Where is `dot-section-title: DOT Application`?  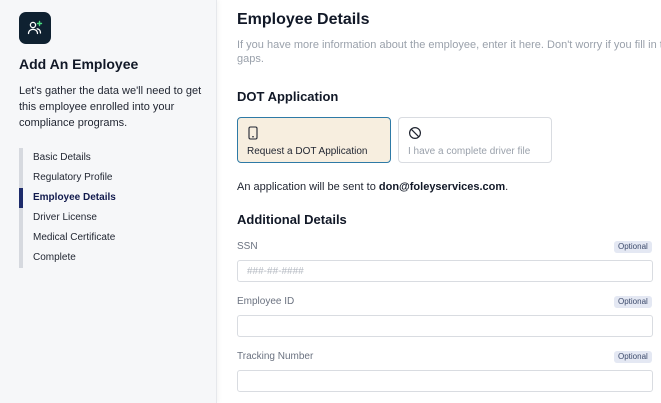
dot-section-title: DOT Application is located at coordinates (288, 96).